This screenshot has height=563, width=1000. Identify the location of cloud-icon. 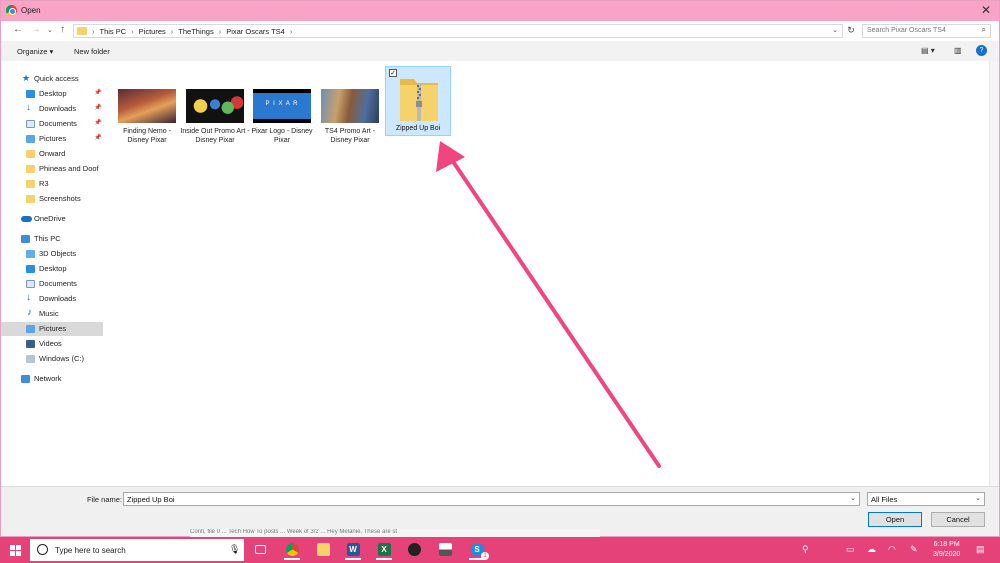
(26, 219).